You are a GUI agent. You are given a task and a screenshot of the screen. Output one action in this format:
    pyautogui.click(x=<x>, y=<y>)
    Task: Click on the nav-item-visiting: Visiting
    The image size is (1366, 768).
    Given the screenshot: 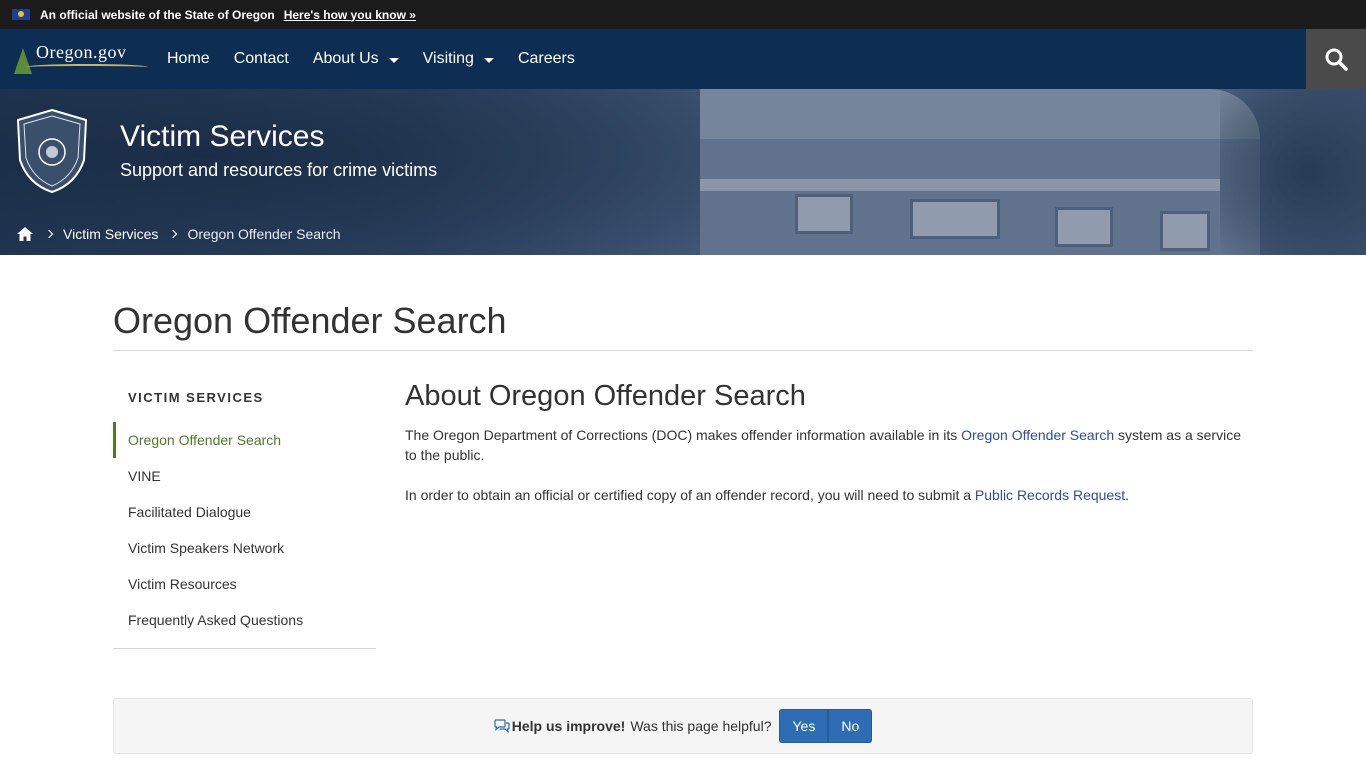 What is the action you would take?
    pyautogui.click(x=458, y=59)
    